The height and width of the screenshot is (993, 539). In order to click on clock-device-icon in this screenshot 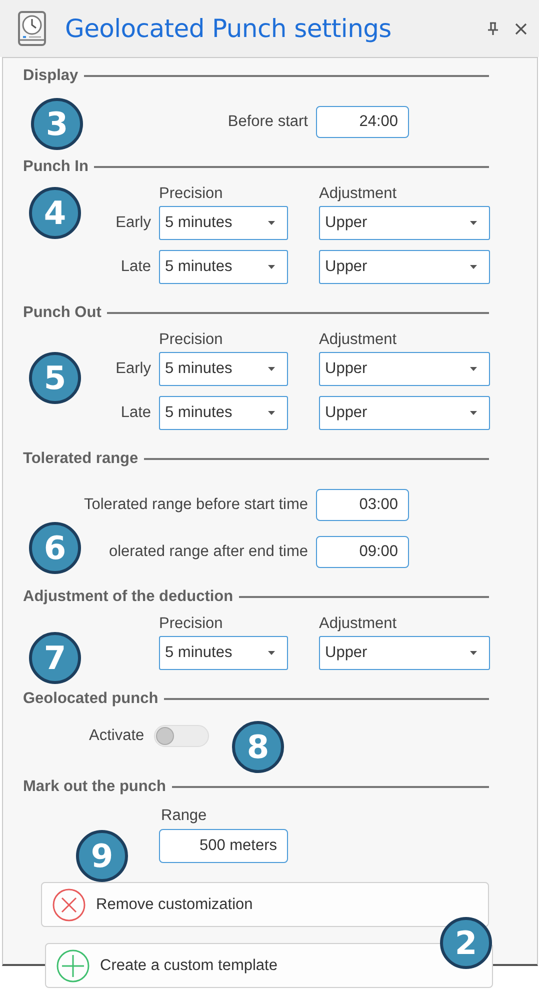, I will do `click(32, 28)`.